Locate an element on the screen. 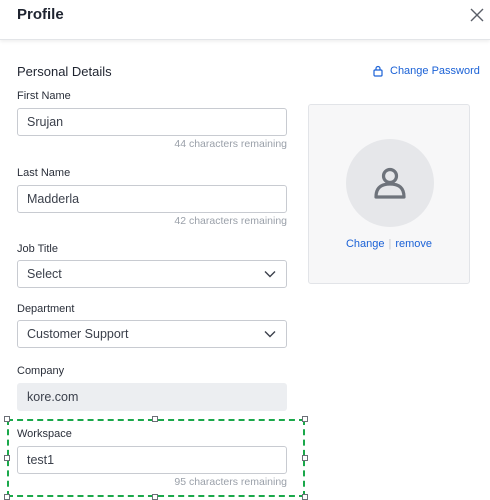  lock-icon is located at coordinates (378, 71).